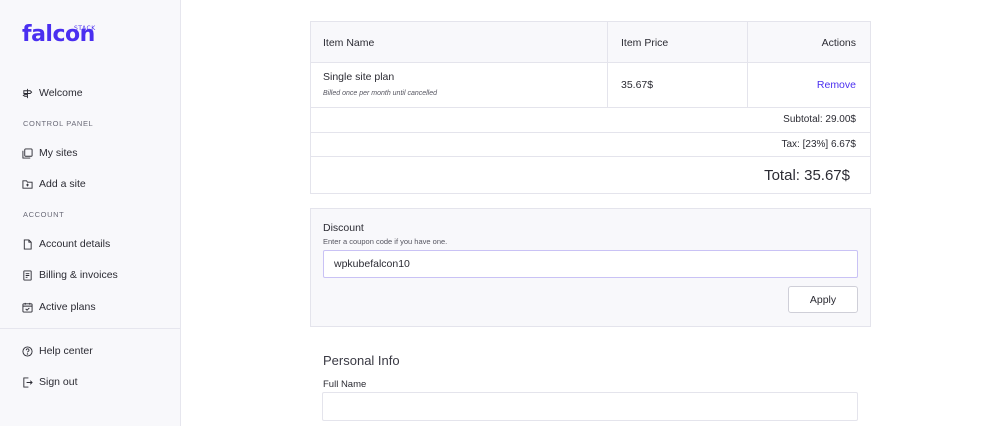  What do you see at coordinates (61, 93) in the screenshot?
I see `nav-welcome-label: Welcome` at bounding box center [61, 93].